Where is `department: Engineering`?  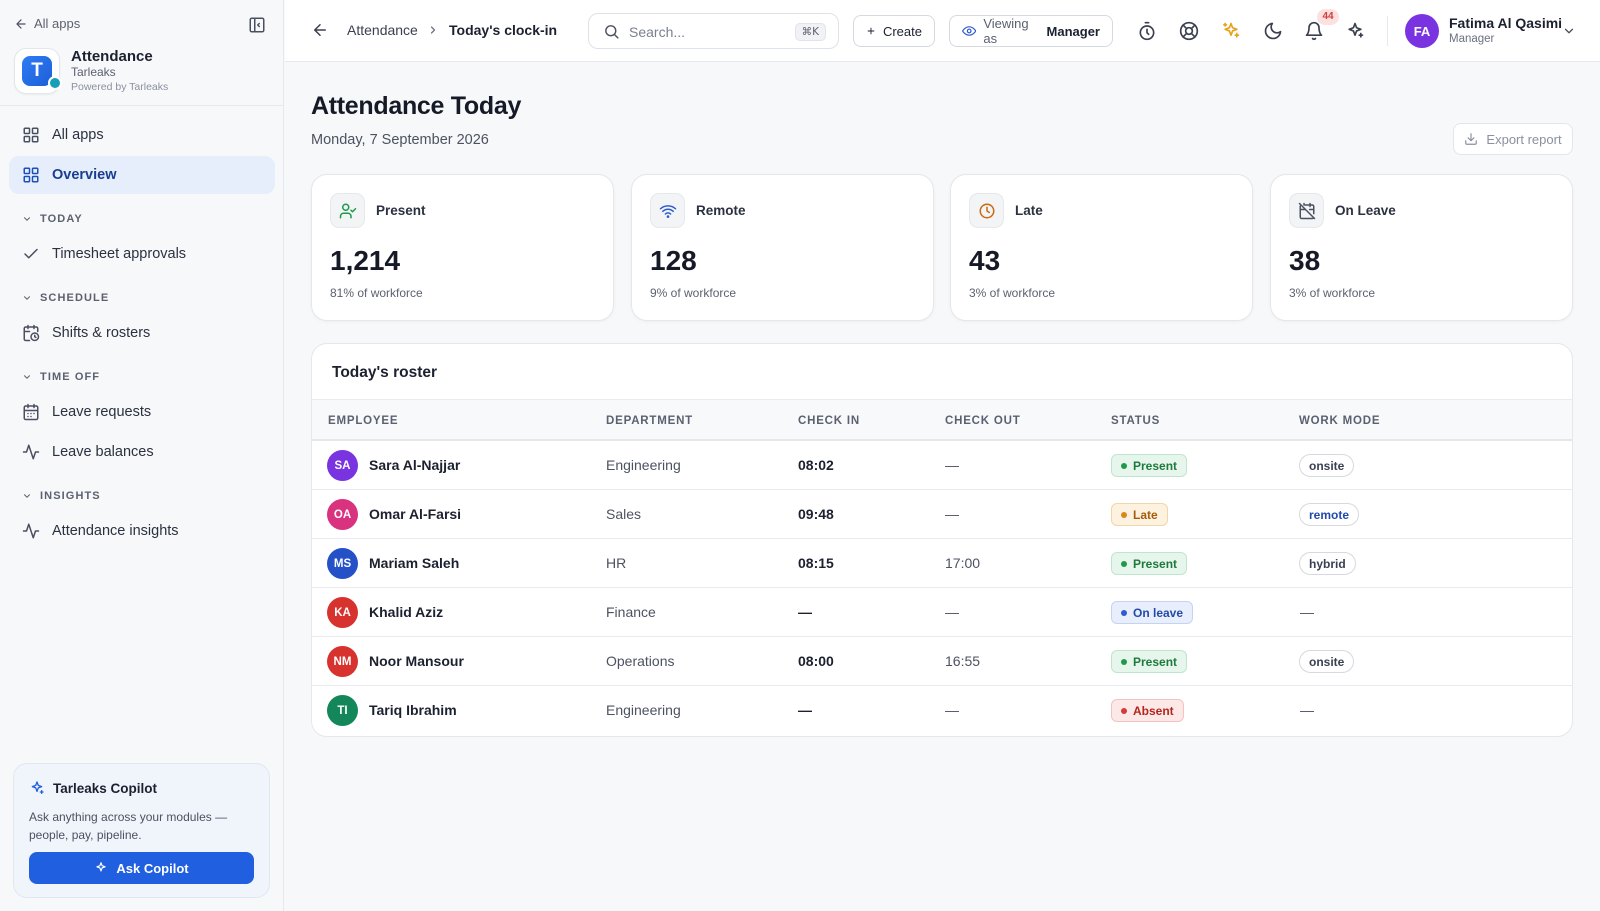
department: Engineering is located at coordinates (643, 710).